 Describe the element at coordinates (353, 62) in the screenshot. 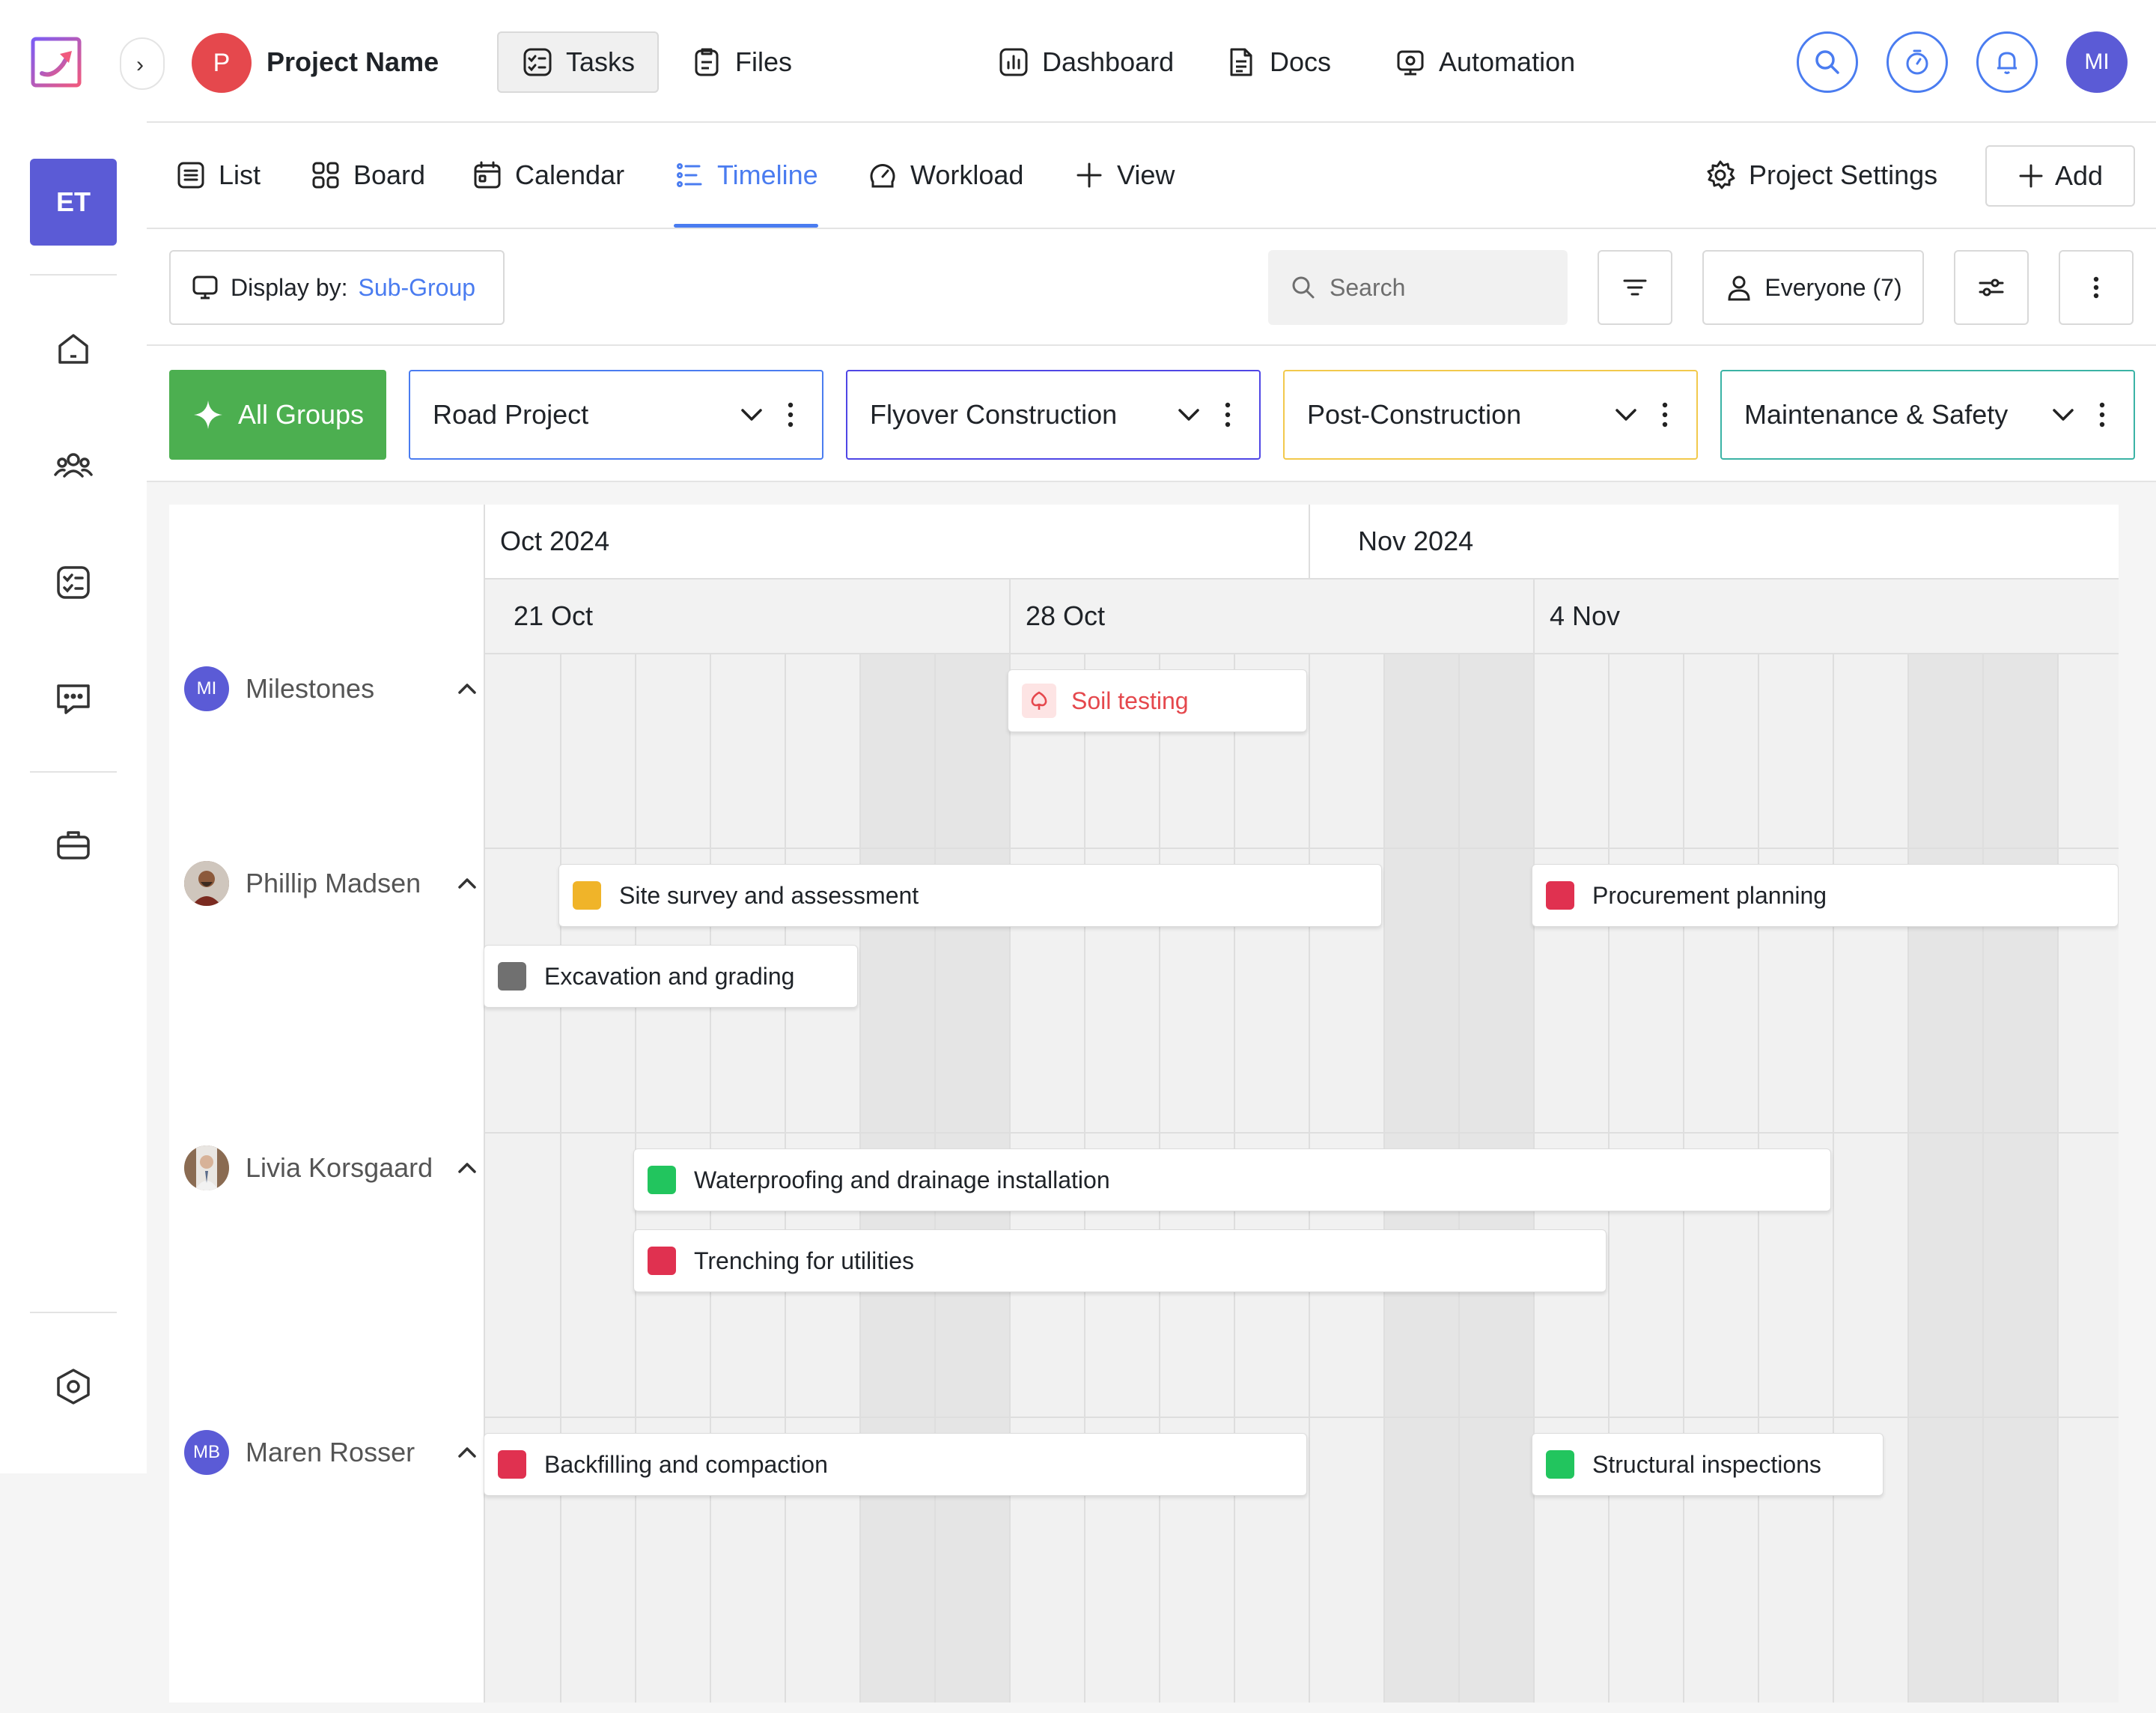

I see `project-name: Project Name` at that location.